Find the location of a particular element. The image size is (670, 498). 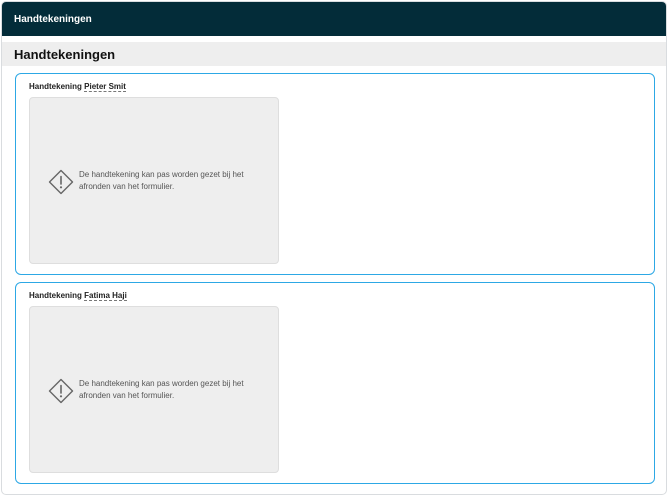

signature-title: Handtekening Fatima Haji is located at coordinates (78, 296).